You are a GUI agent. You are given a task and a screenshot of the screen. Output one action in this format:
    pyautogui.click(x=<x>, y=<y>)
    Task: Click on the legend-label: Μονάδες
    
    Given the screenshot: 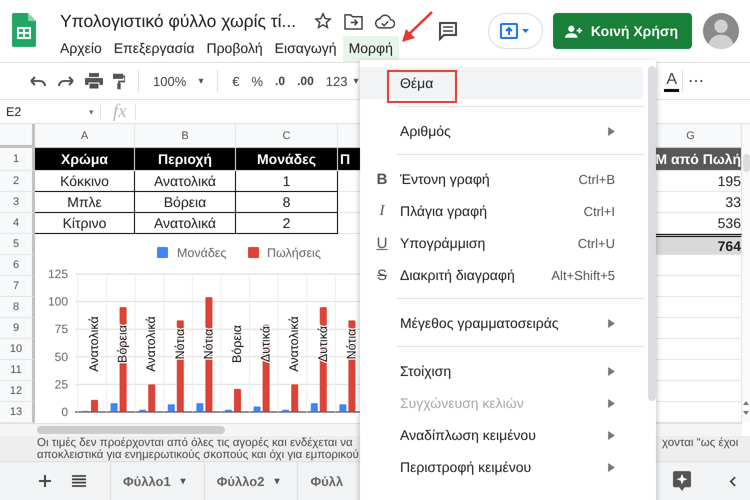 What is the action you would take?
    pyautogui.click(x=201, y=253)
    